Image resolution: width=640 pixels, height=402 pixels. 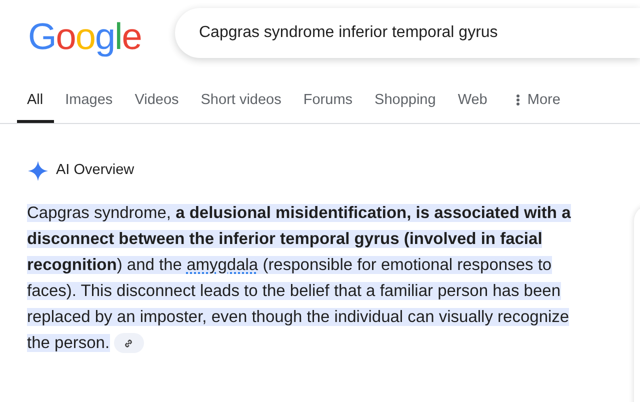 What do you see at coordinates (222, 265) in the screenshot?
I see `term-link: amygdala` at bounding box center [222, 265].